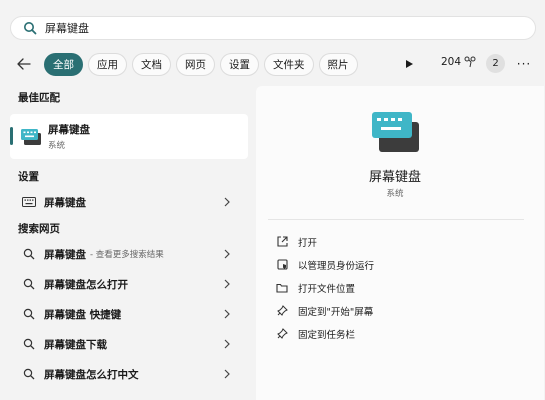 This screenshot has height=400, width=545. I want to click on notification-badge: 2, so click(495, 63).